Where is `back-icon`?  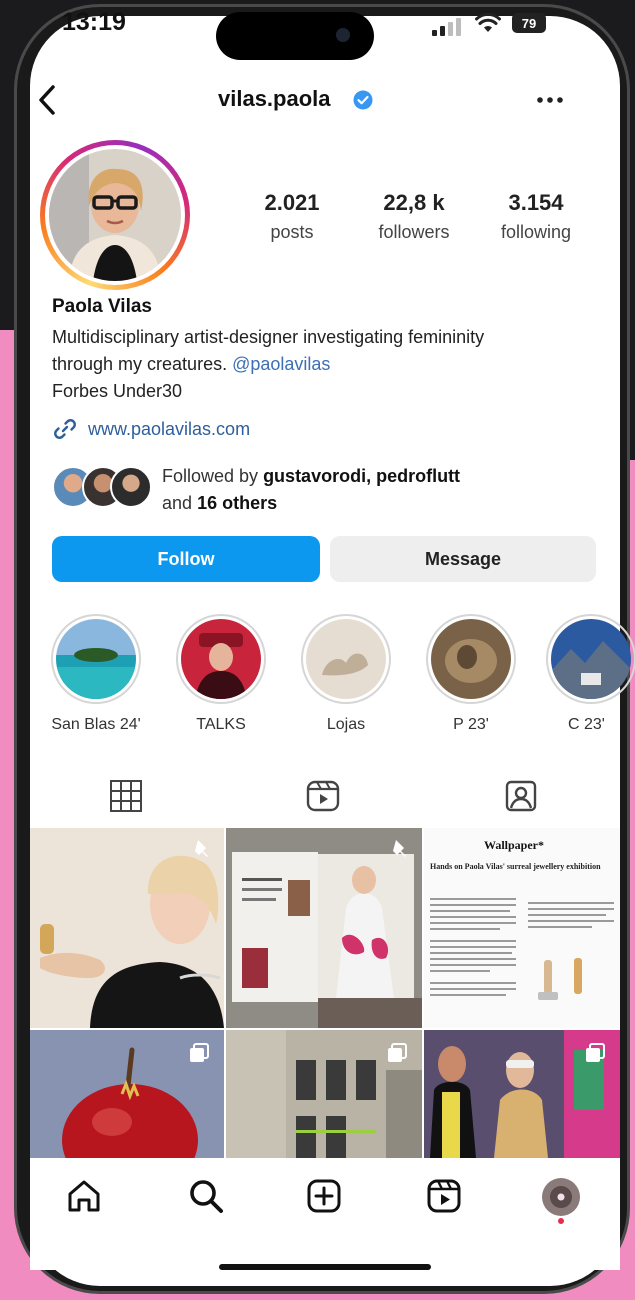
back-icon is located at coordinates (47, 100).